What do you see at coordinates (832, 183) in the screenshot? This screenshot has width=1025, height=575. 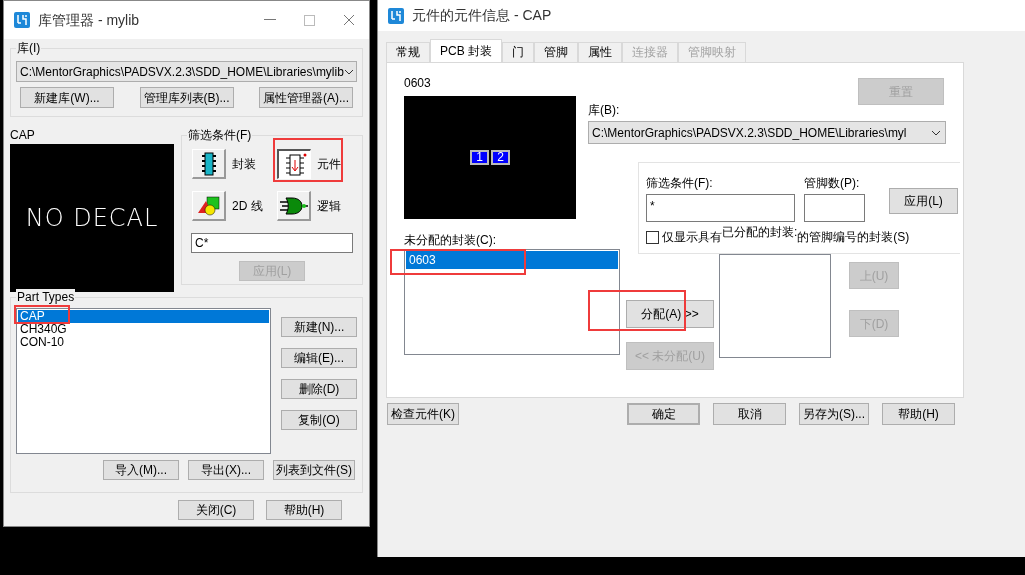 I see `pin-count-label: 管脚数(P):` at bounding box center [832, 183].